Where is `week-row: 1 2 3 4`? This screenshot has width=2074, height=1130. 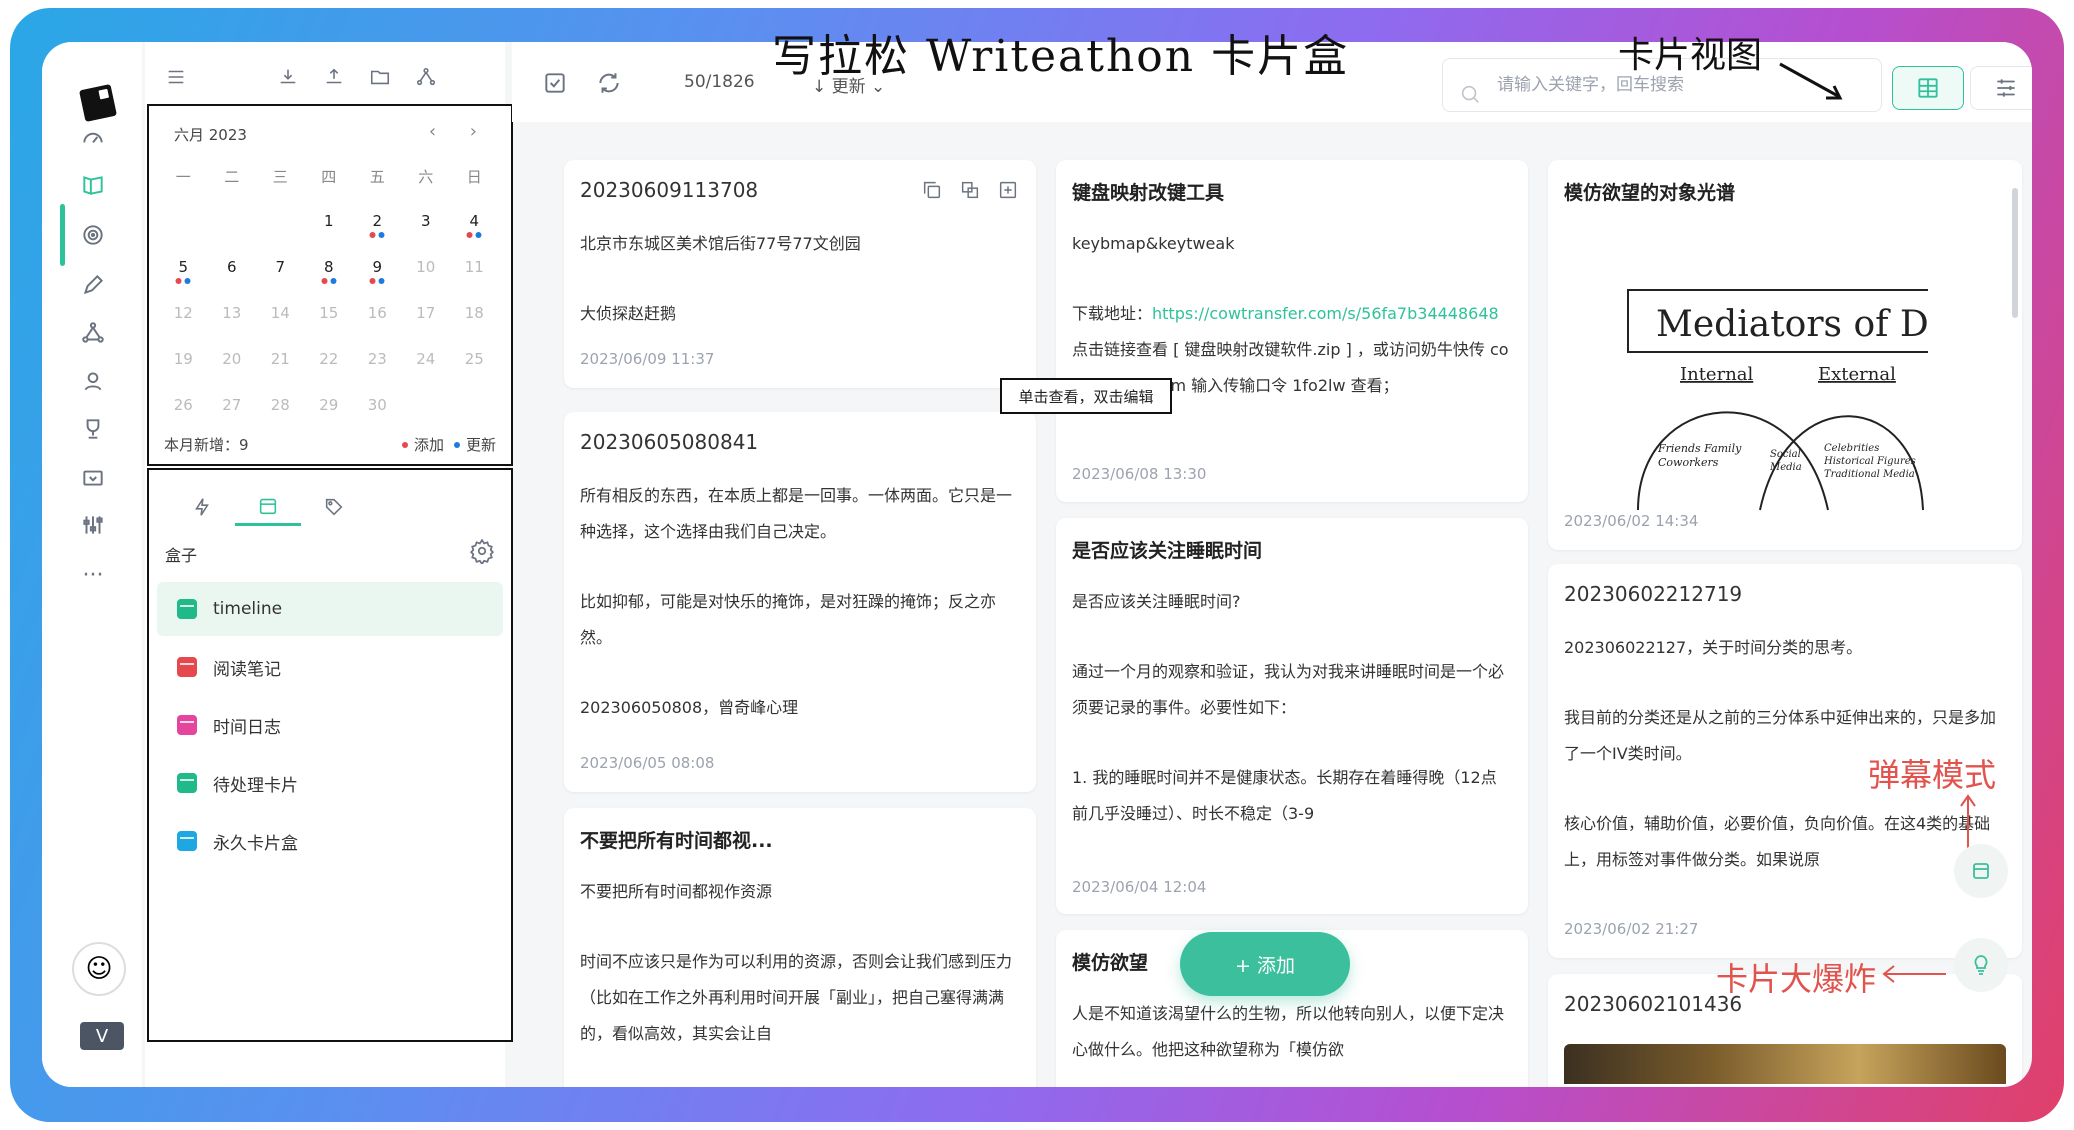
week-row: 1 2 3 4 is located at coordinates (329, 223).